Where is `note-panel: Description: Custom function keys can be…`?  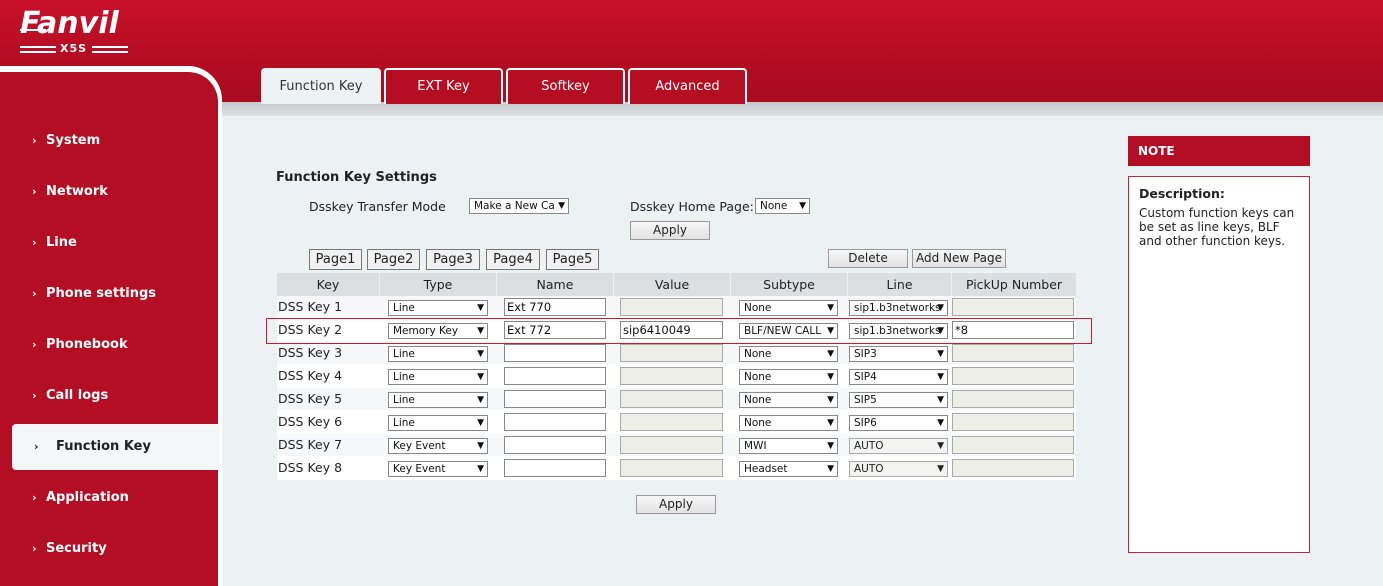 note-panel: Description: Custom function keys can be… is located at coordinates (1219, 364).